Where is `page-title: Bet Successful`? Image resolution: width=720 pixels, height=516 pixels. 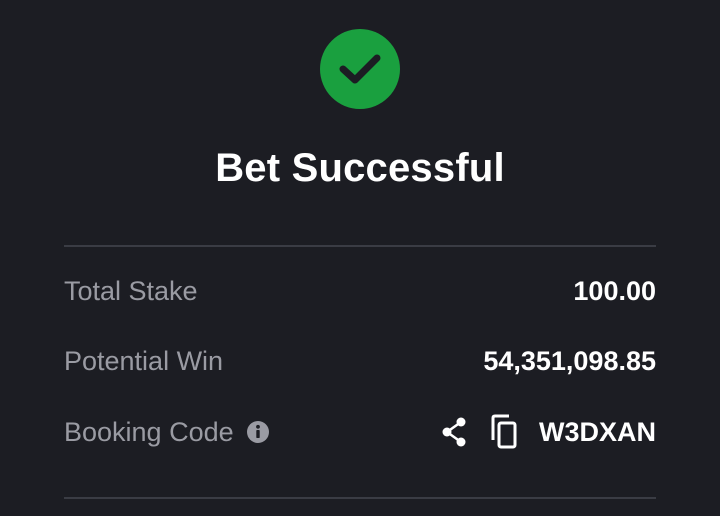 page-title: Bet Successful is located at coordinates (360, 168).